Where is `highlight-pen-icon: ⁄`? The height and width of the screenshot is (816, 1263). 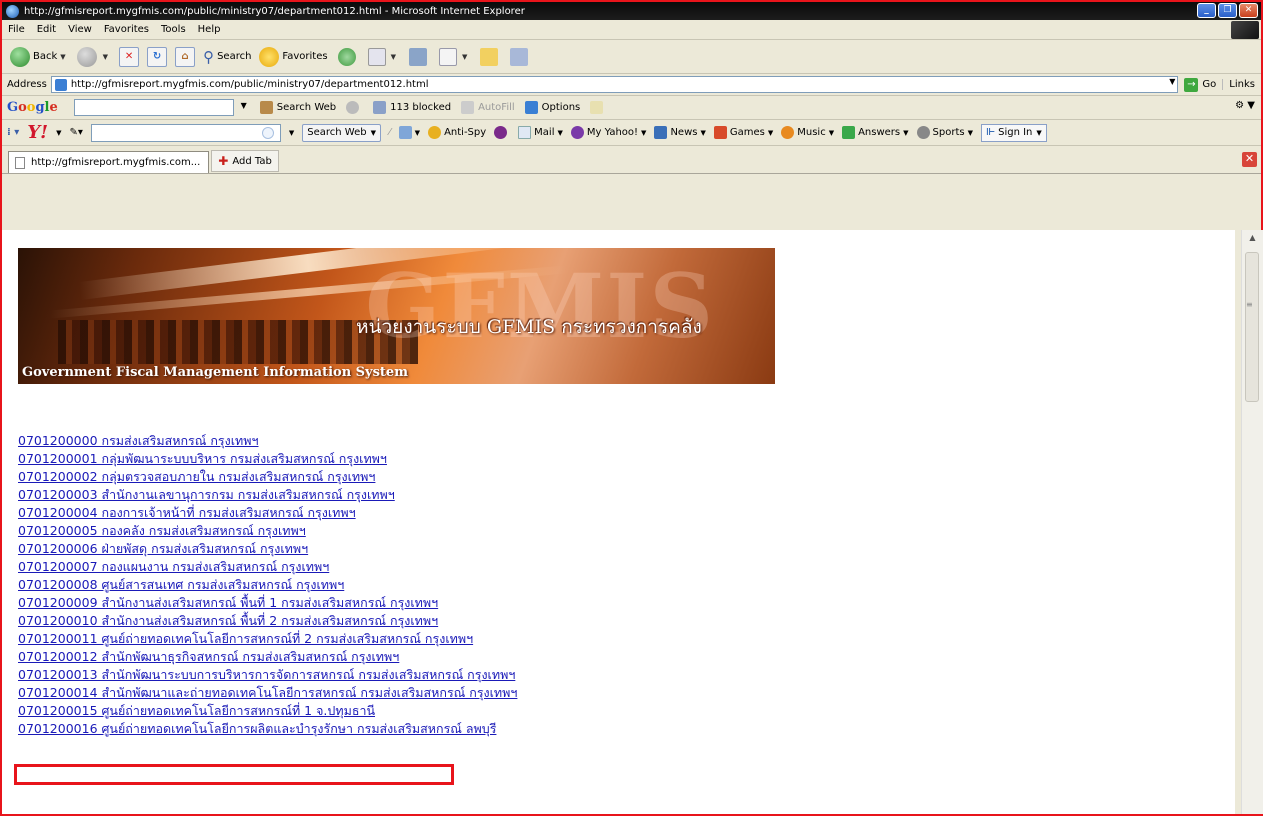
highlight-pen-icon: ⁄ is located at coordinates (390, 132).